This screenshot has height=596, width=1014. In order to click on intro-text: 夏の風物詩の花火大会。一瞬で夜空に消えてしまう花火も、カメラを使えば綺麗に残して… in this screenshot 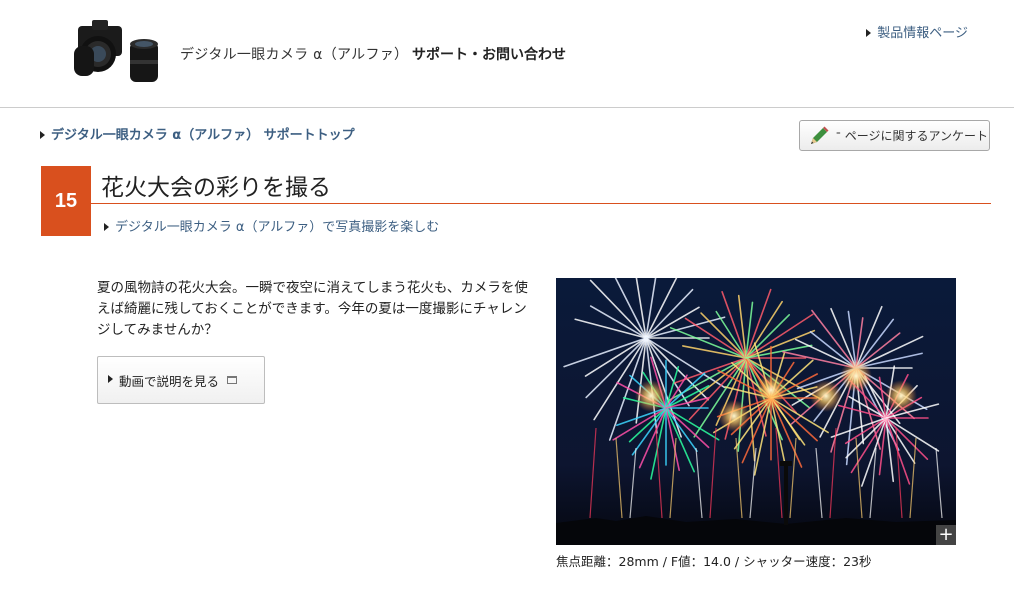, I will do `click(312, 309)`.